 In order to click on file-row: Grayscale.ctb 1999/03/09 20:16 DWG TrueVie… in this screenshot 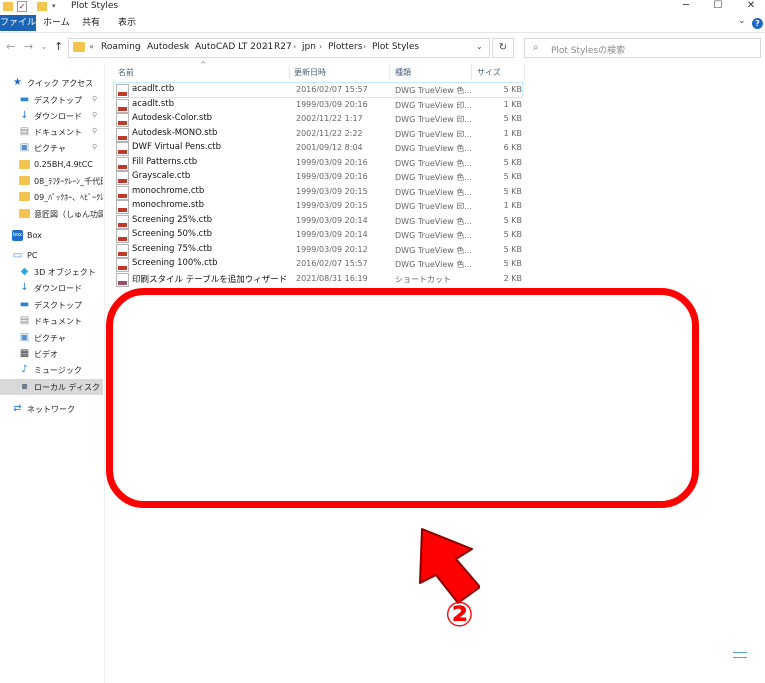, I will do `click(318, 177)`.